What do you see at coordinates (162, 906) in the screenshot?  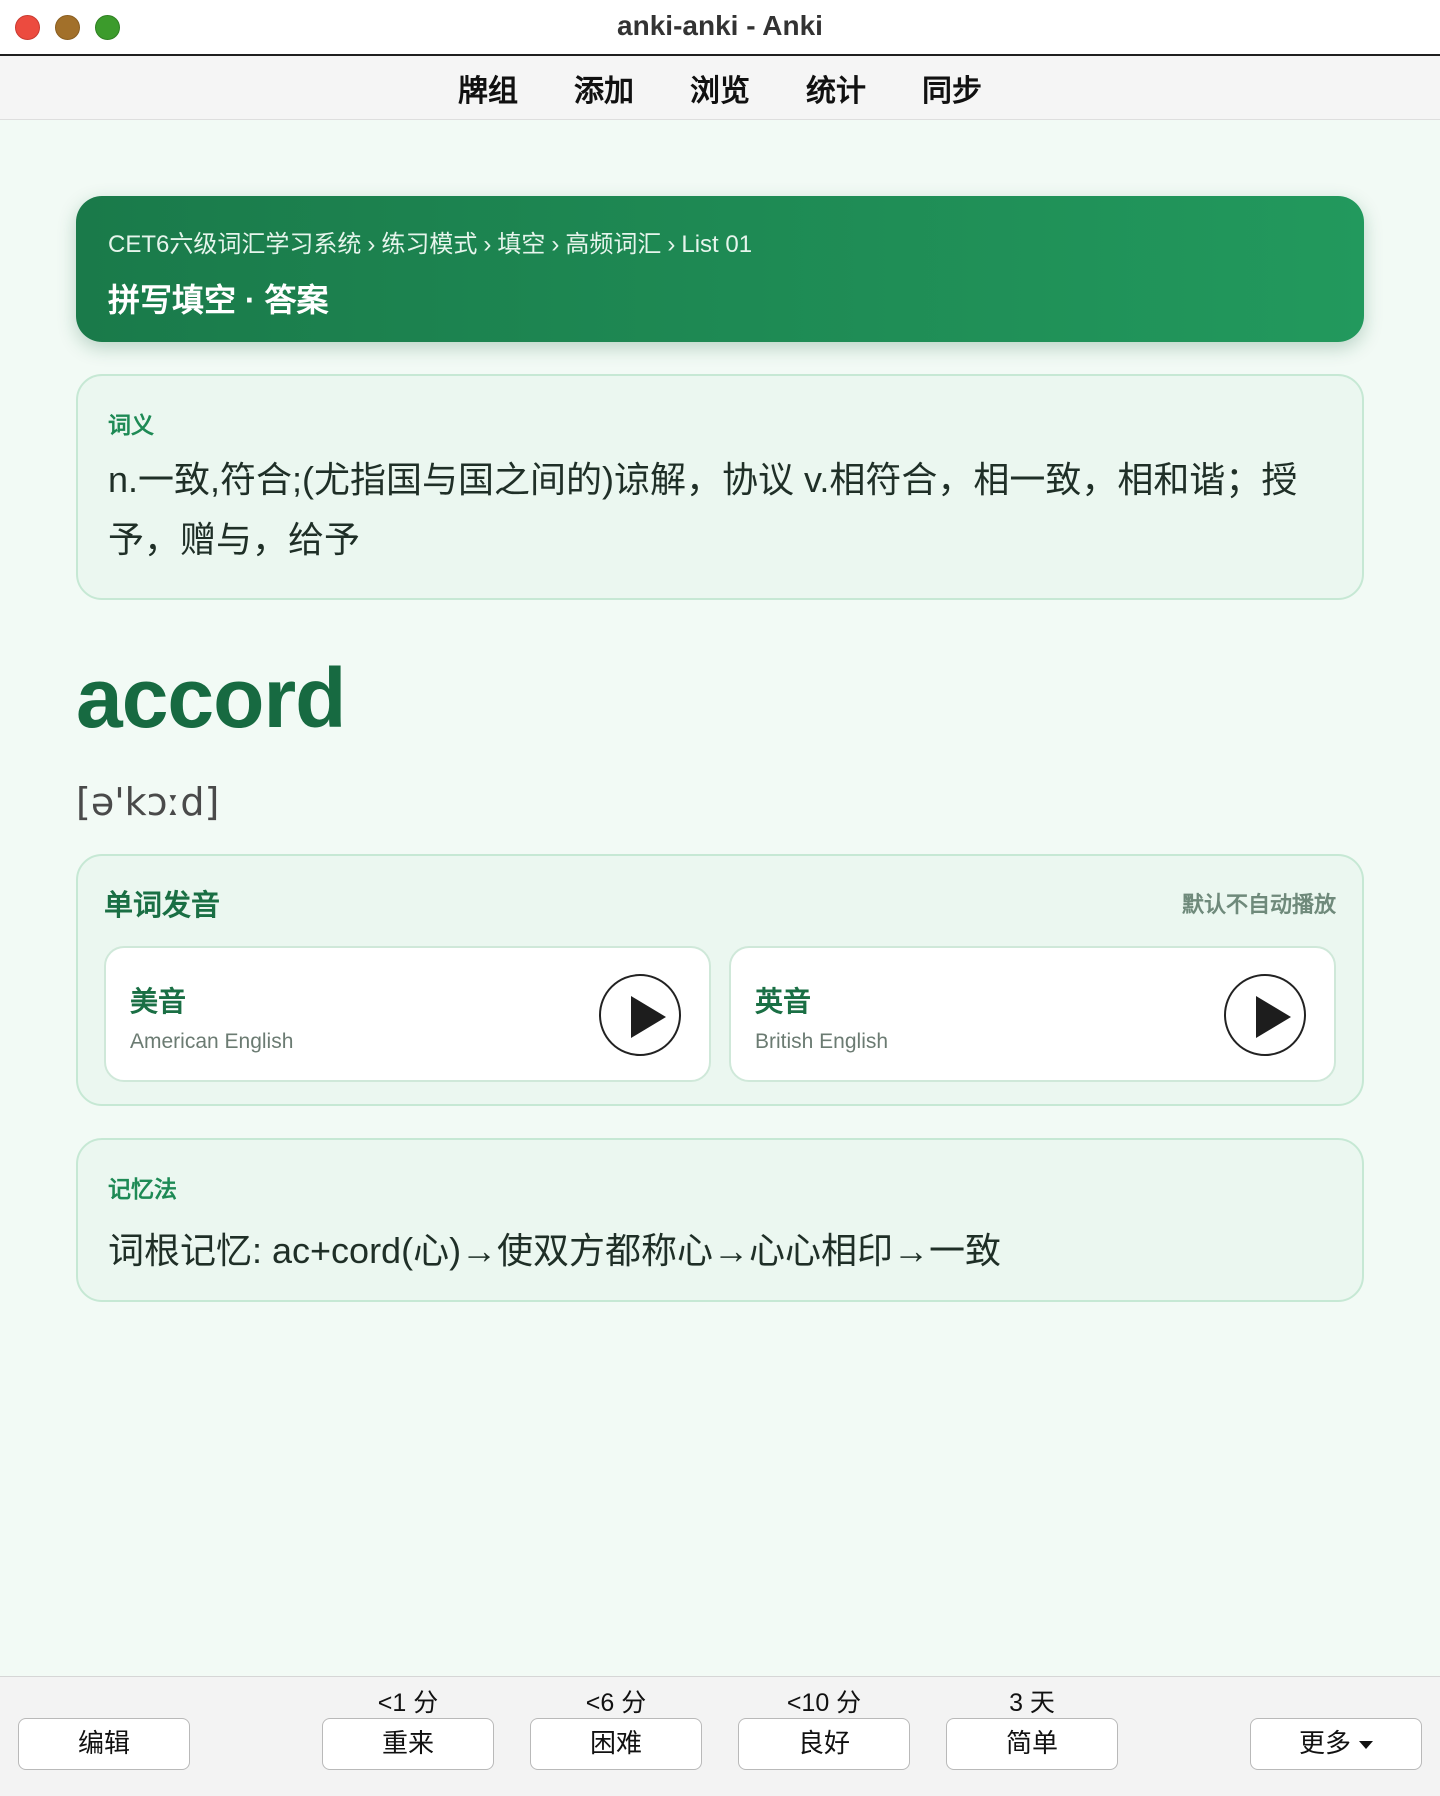 I see `pronunciation-title: 单词发音` at bounding box center [162, 906].